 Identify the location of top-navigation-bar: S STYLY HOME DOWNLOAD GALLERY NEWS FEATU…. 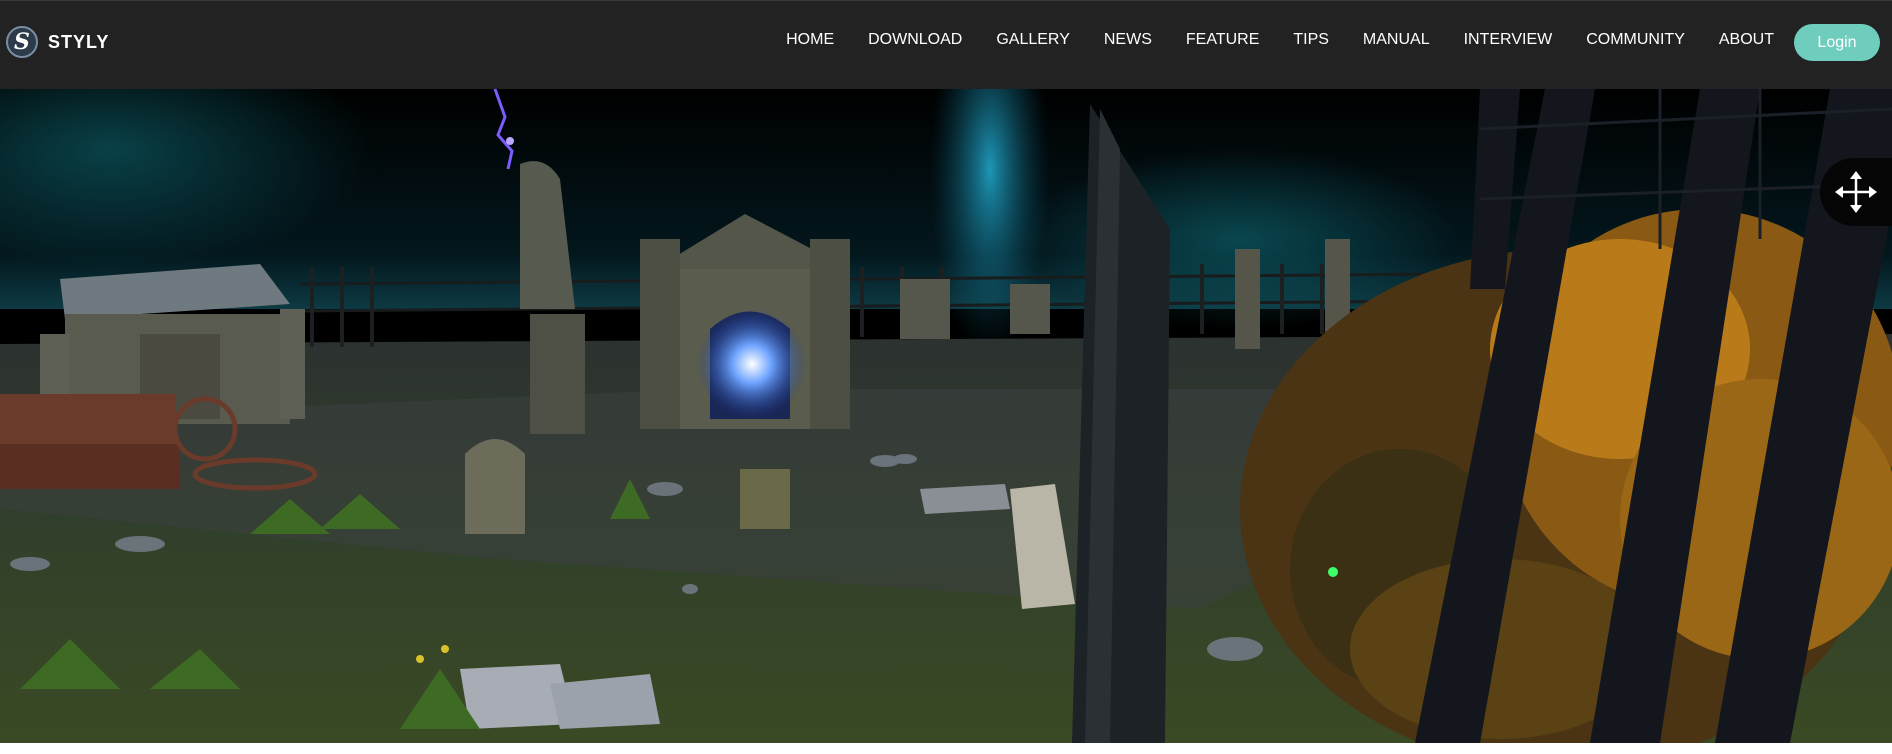
(946, 44).